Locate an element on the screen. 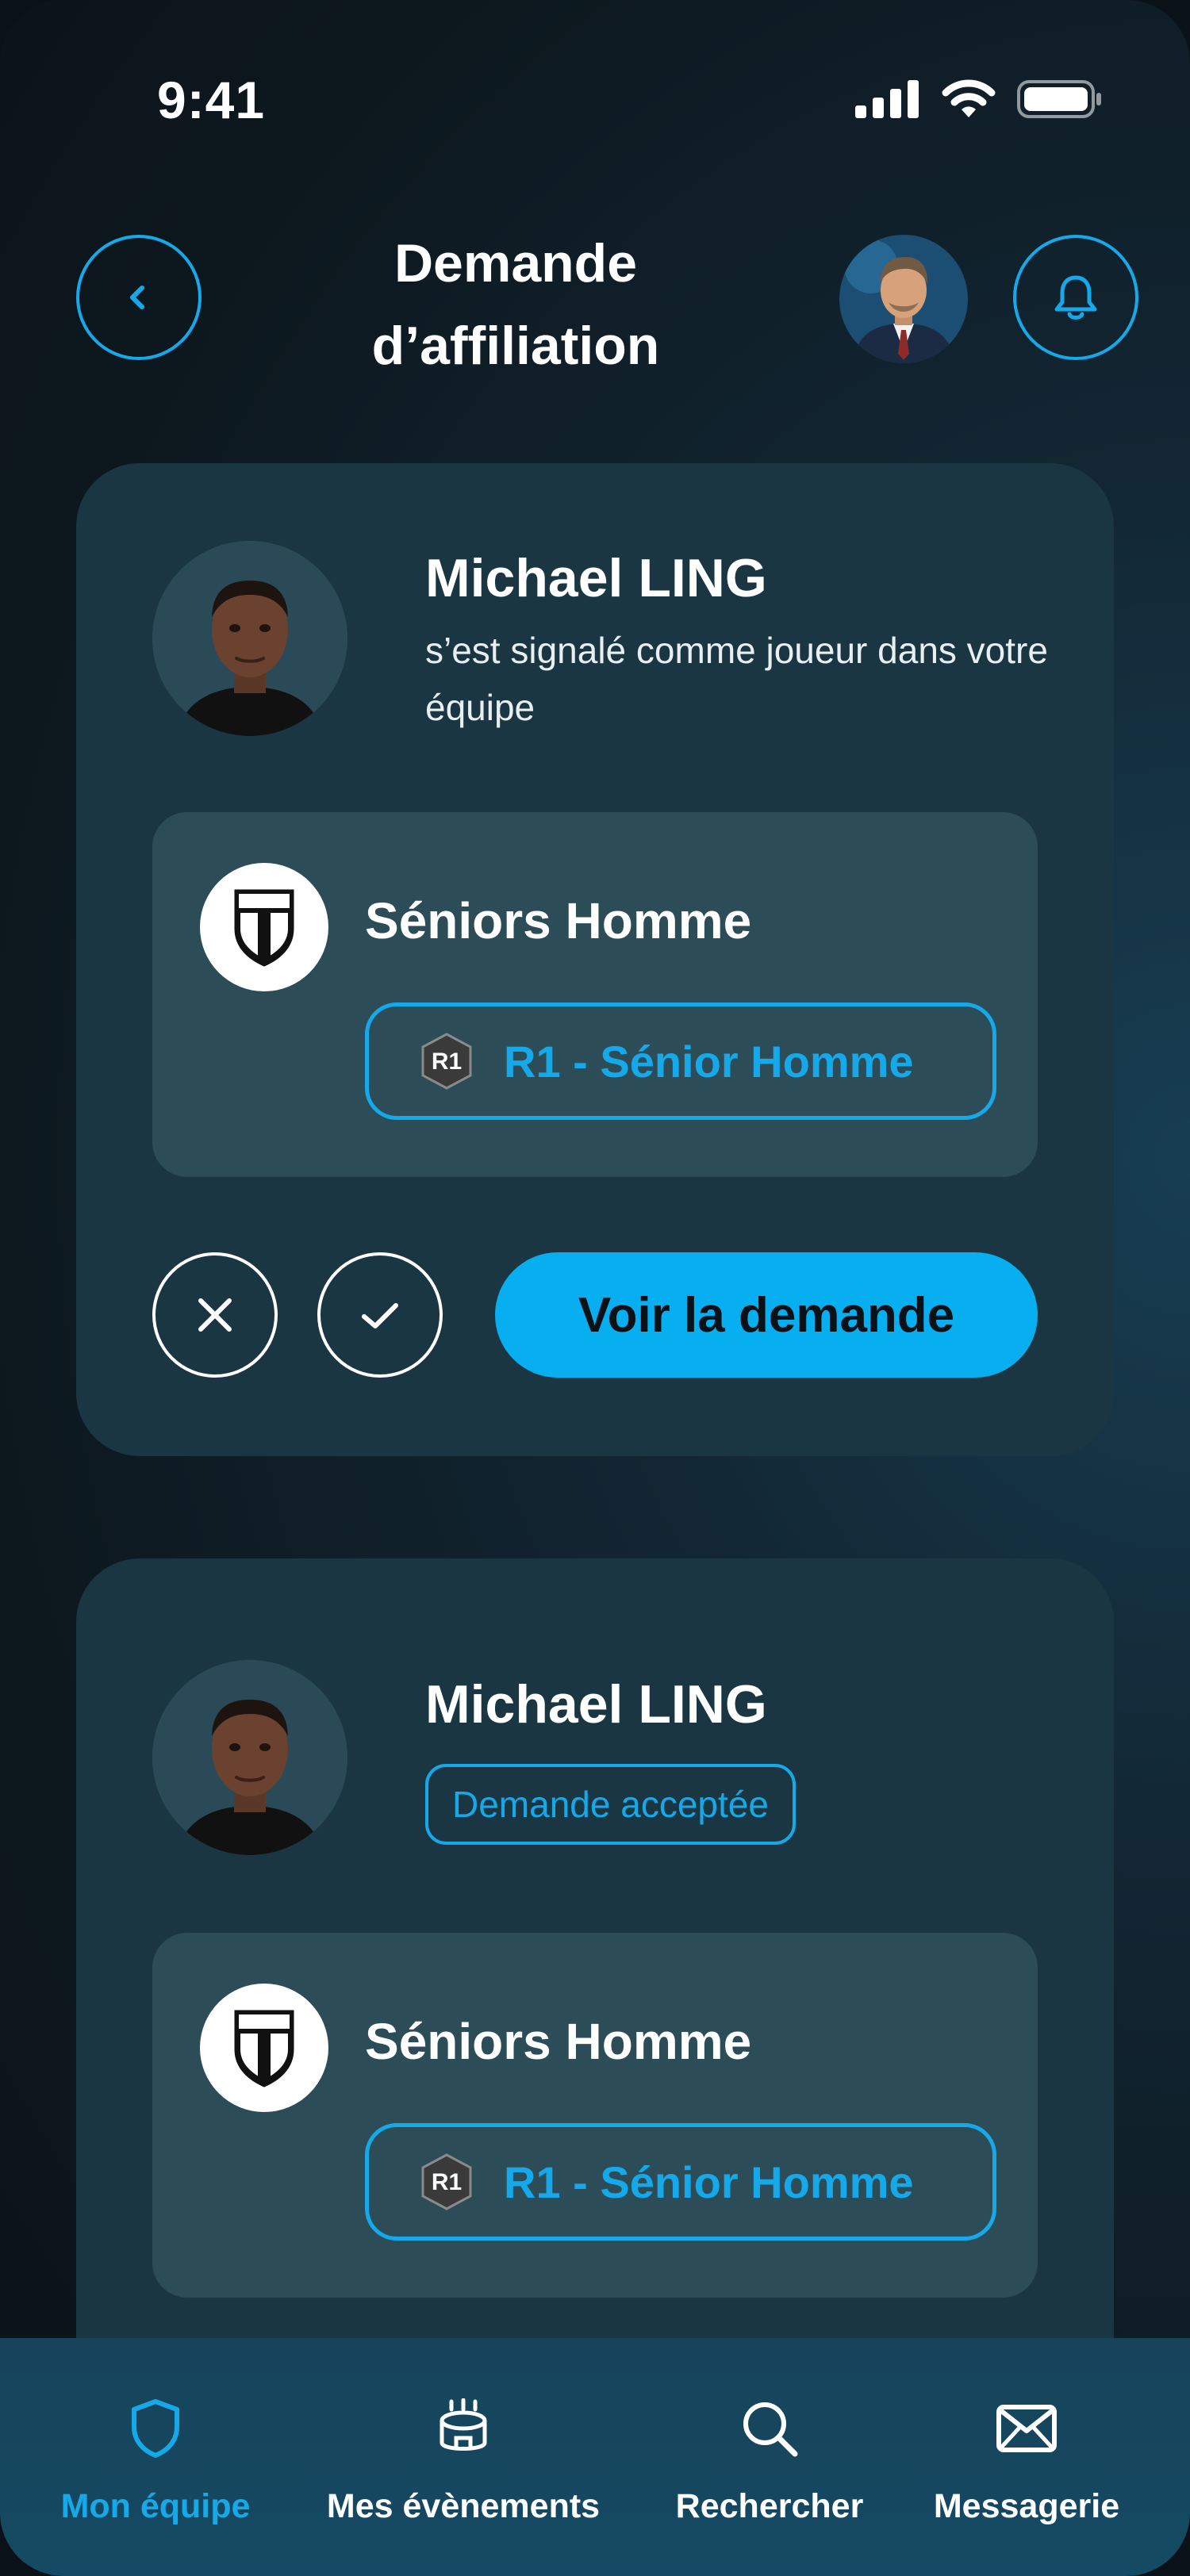 The width and height of the screenshot is (1190, 2576). user-avatar-image is located at coordinates (903, 299).